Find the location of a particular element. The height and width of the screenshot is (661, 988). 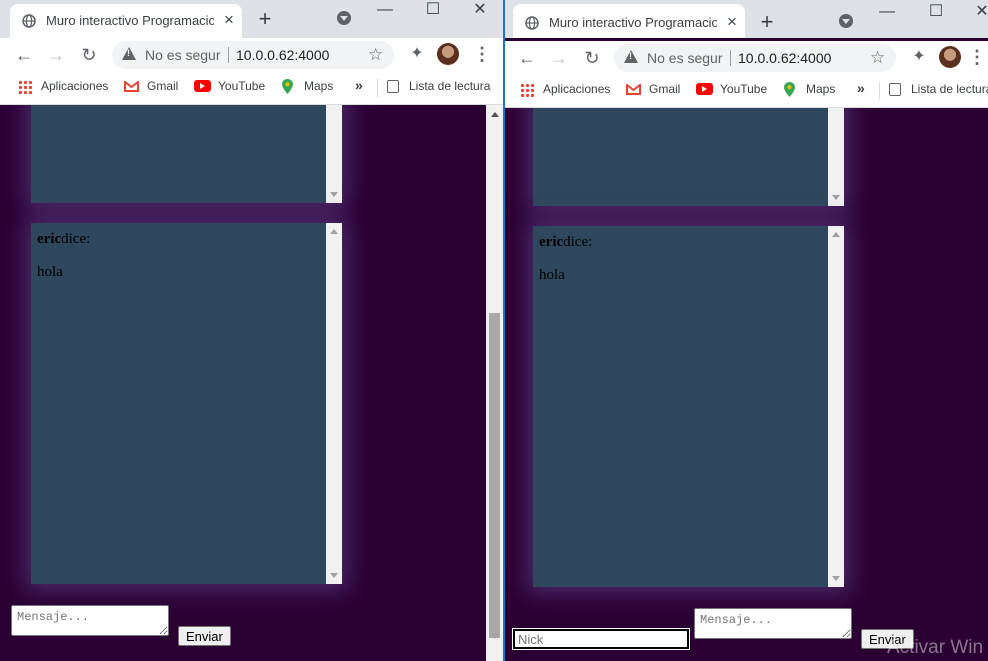

message-verb: dice: is located at coordinates (76, 239).